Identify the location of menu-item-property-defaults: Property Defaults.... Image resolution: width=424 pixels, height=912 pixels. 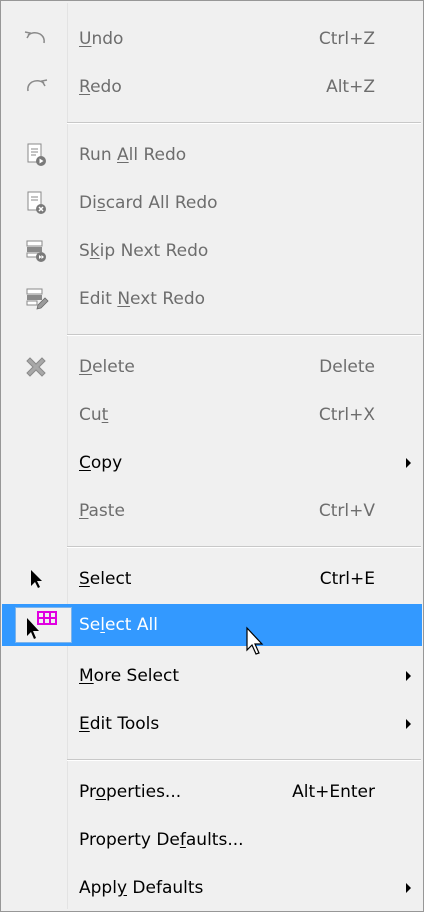
(212, 840).